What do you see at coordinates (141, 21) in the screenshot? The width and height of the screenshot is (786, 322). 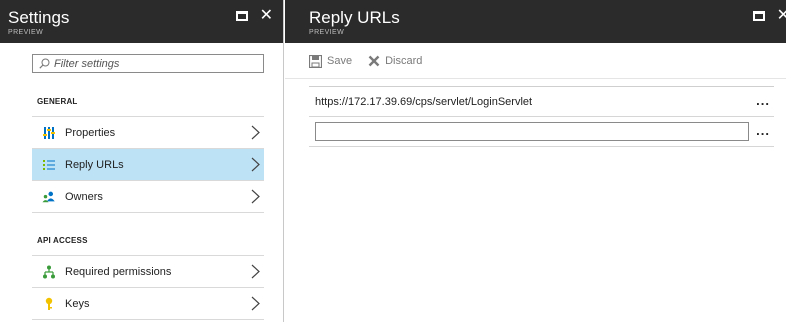 I see `settings-blade-header: Settings PREVIEW ✕` at bounding box center [141, 21].